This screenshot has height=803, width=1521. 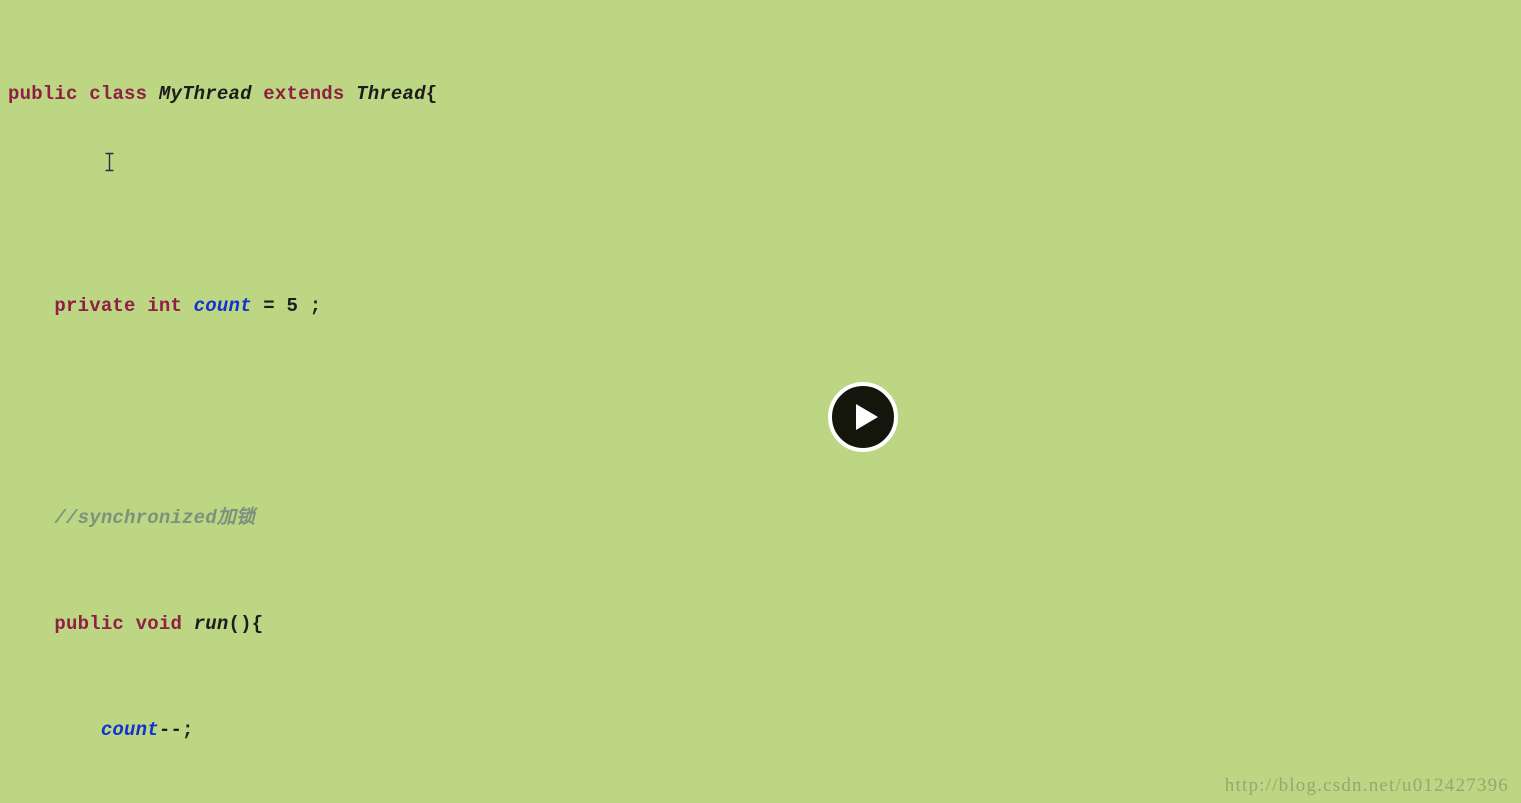 What do you see at coordinates (391, 93) in the screenshot?
I see `type-thread: Thread` at bounding box center [391, 93].